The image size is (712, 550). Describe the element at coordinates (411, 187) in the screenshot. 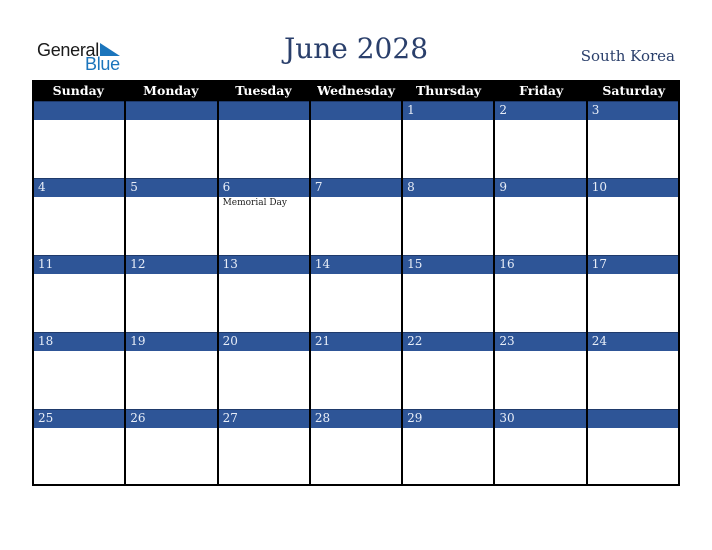

I see `day-number: 8` at that location.